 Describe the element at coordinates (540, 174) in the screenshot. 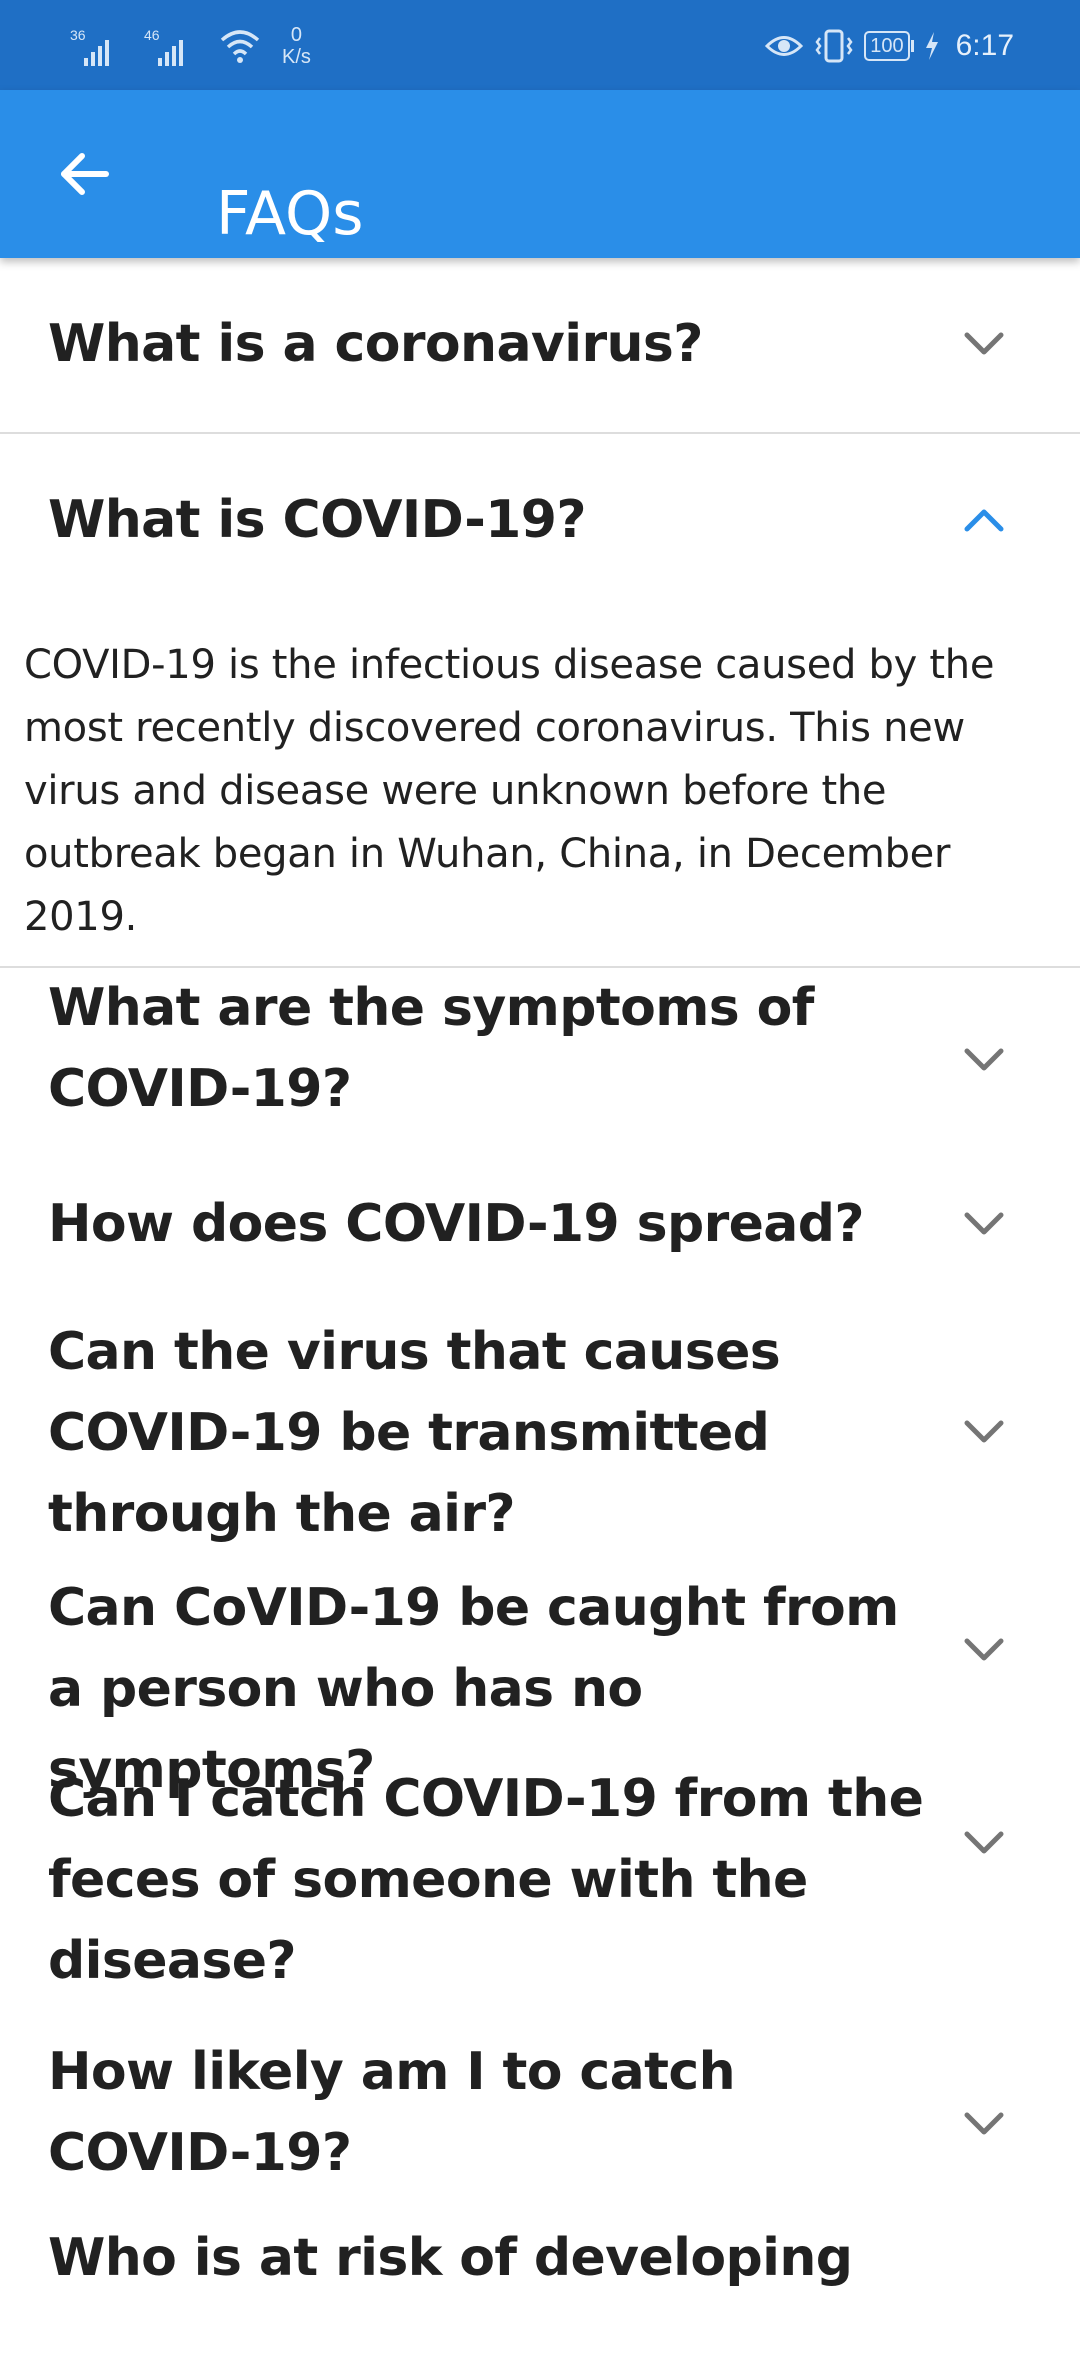

I see `app-bar: FAQs` at that location.